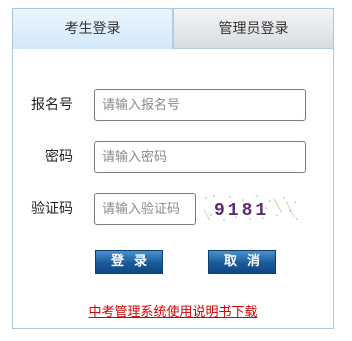  I want to click on registration-input, so click(200, 105).